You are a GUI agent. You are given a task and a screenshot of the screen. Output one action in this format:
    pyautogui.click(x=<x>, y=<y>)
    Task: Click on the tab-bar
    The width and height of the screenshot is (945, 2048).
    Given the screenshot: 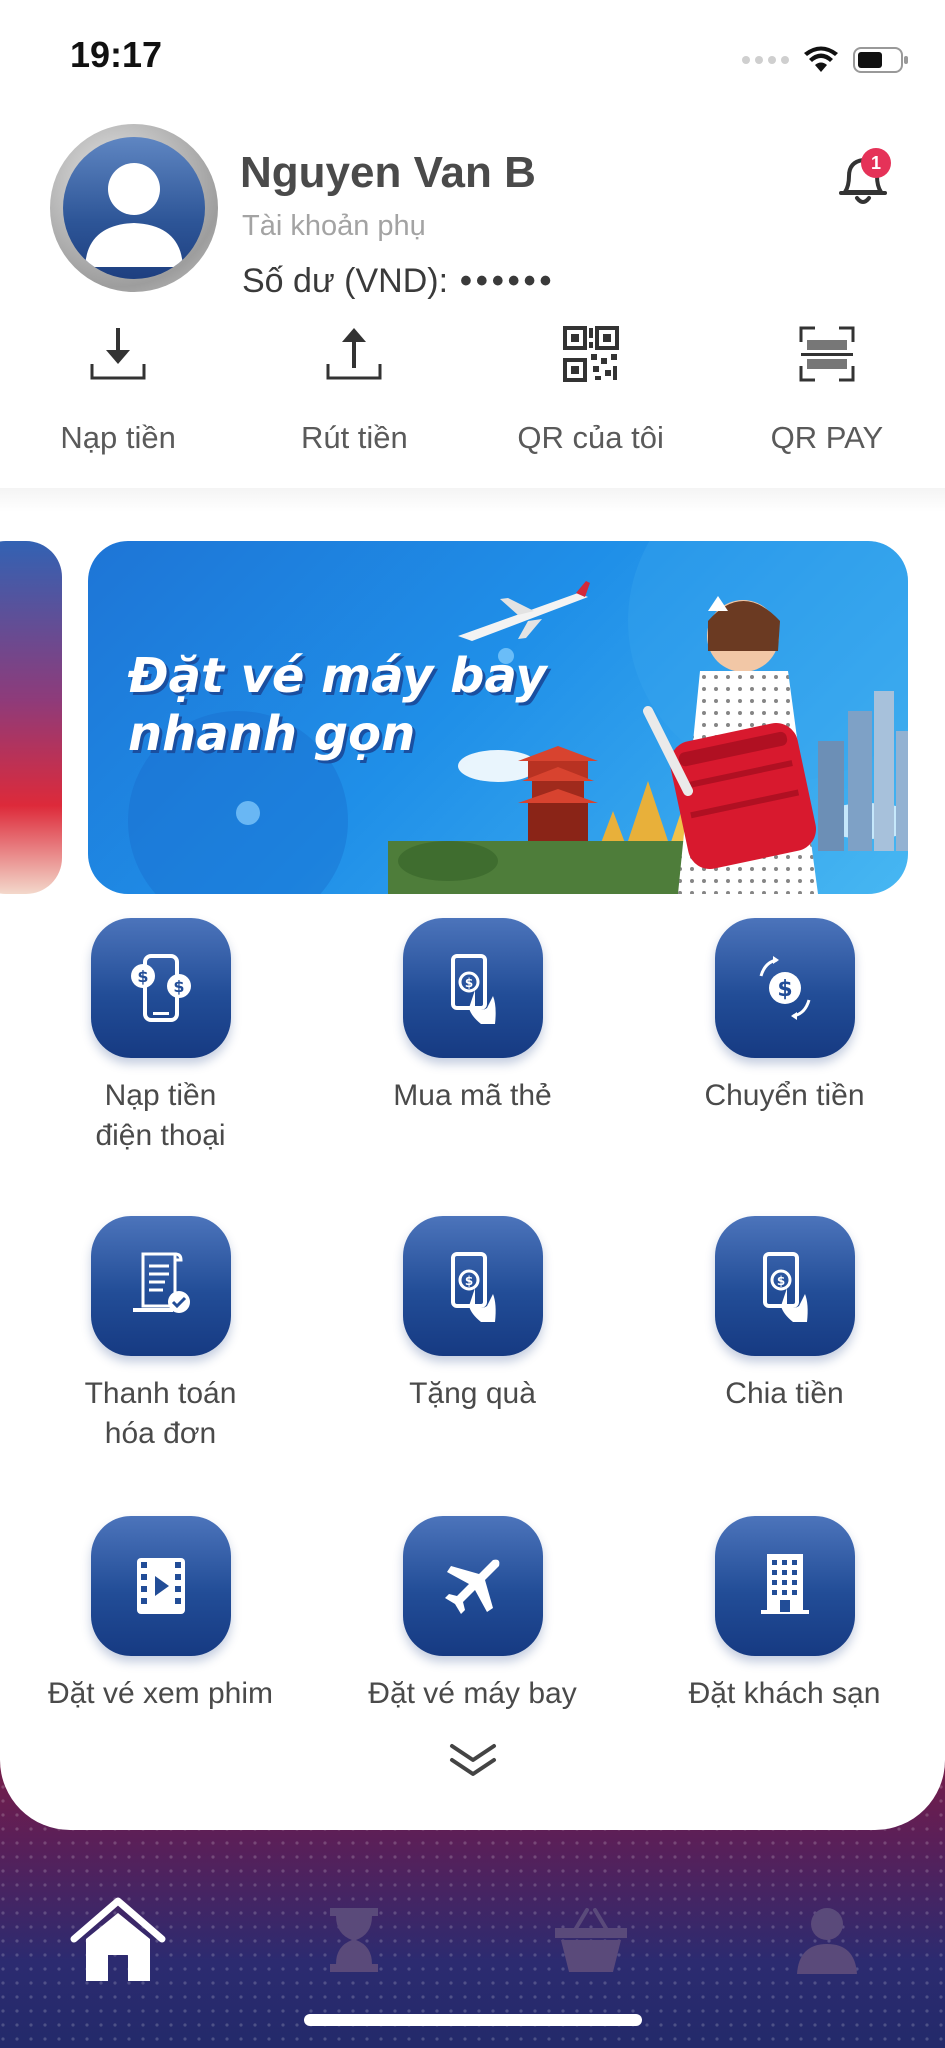 What is the action you would take?
    pyautogui.click(x=472, y=1940)
    